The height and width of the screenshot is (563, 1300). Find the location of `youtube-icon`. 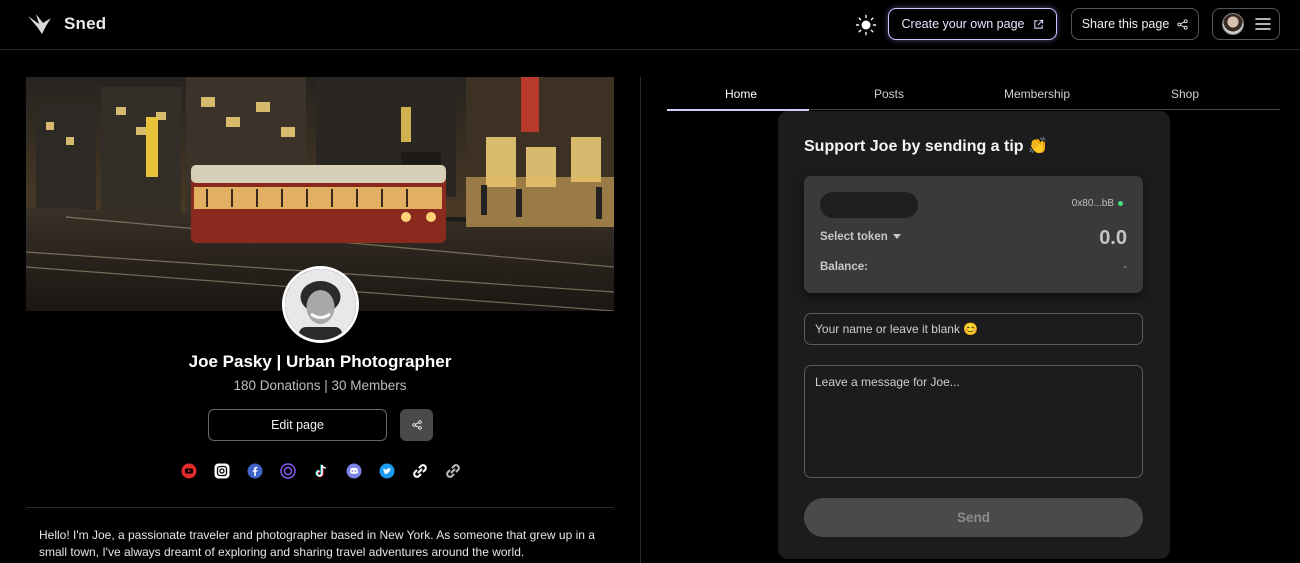

youtube-icon is located at coordinates (188, 470).